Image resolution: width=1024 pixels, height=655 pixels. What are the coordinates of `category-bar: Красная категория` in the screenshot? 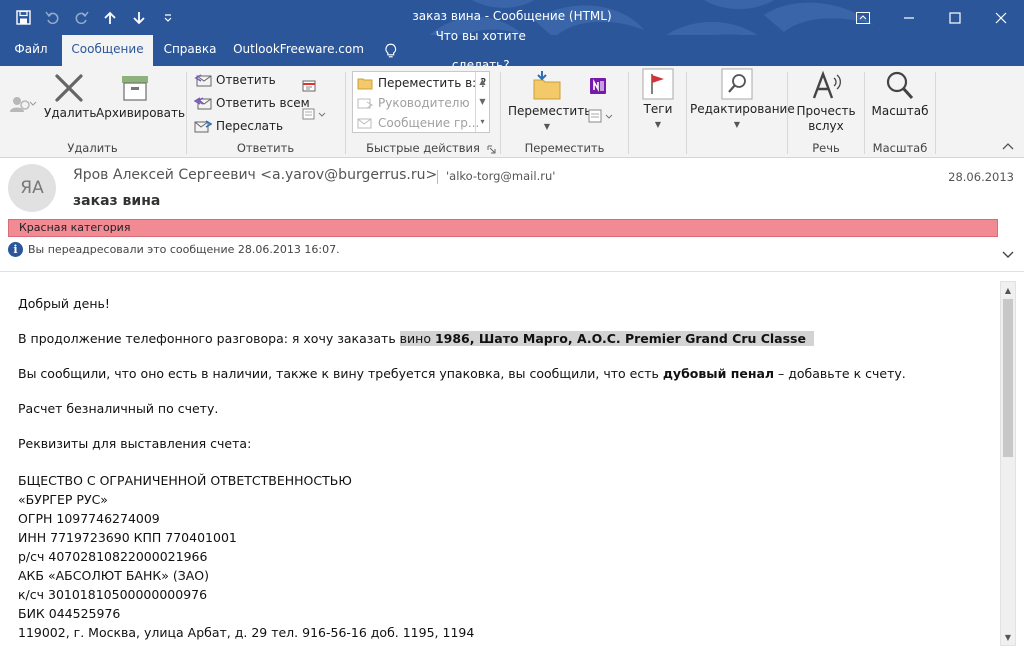 It's located at (503, 228).